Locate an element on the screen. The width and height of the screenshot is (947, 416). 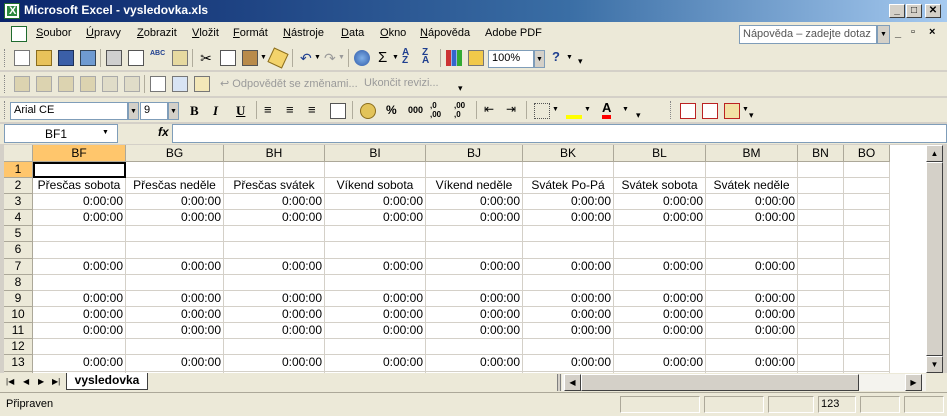
permission-icon is located at coordinates (88, 58).